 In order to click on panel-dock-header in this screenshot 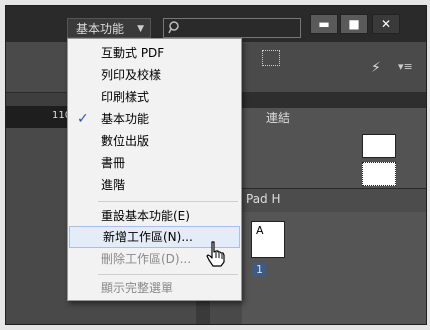, I will do `click(334, 100)`.